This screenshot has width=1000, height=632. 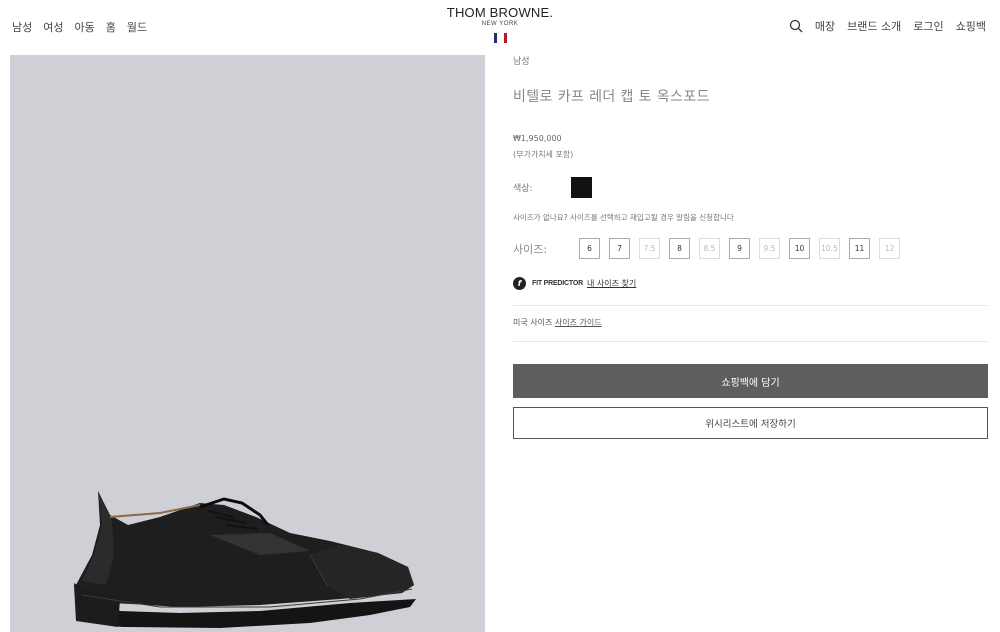 I want to click on utility-nav: 매장 브랜드 소개 로그인 쇼핑백, so click(x=887, y=26).